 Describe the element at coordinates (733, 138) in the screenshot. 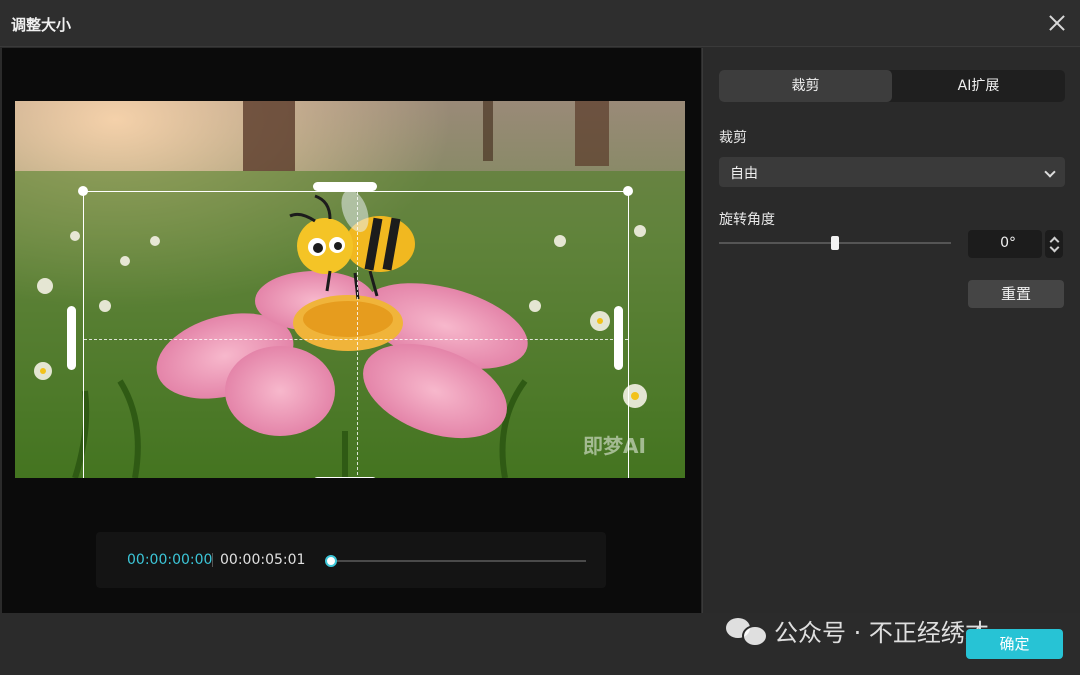

I see `crop-label: 裁剪` at that location.